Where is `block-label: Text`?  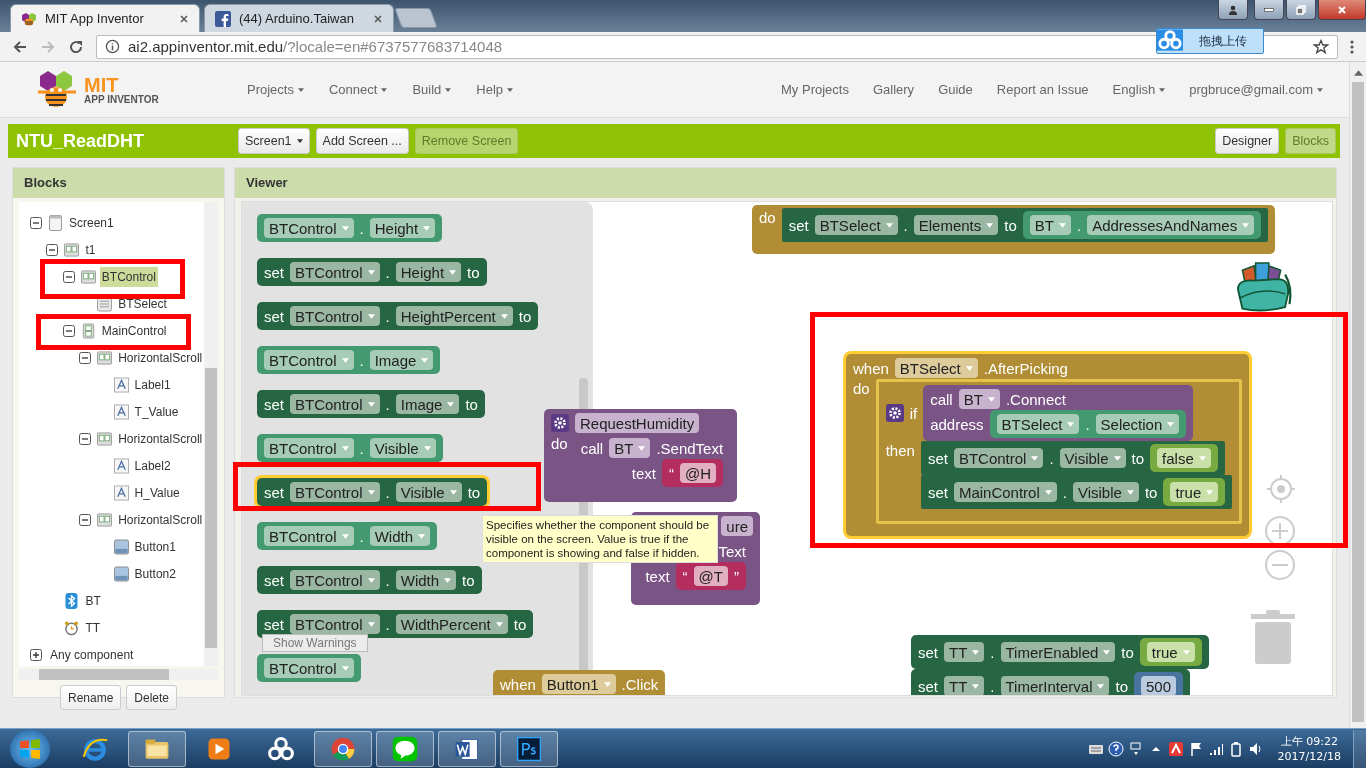
block-label: Text is located at coordinates (732, 551).